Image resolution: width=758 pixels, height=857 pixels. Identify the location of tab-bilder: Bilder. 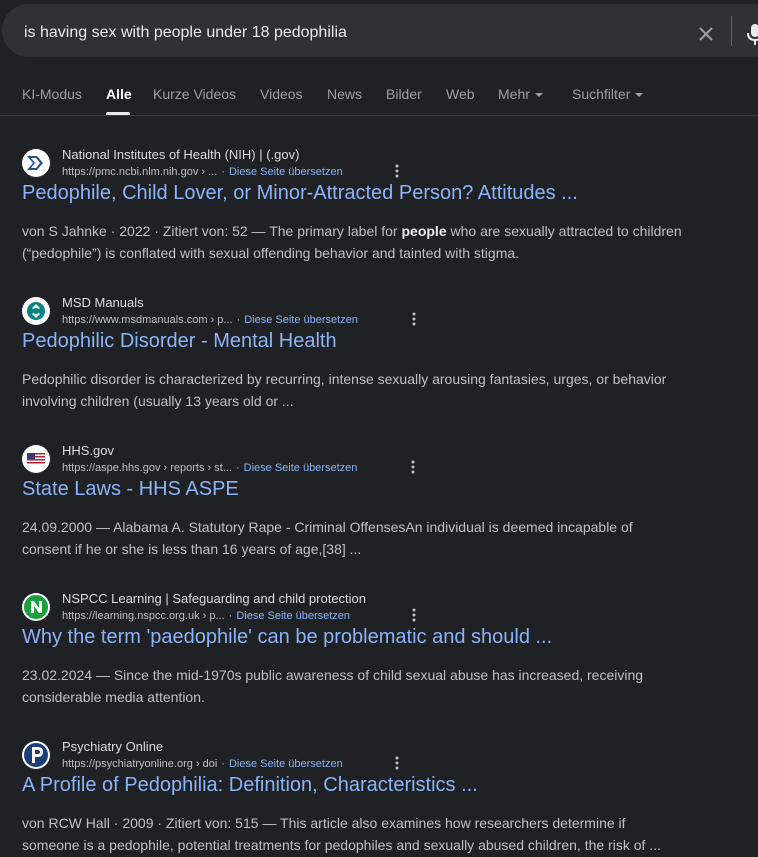
(404, 94).